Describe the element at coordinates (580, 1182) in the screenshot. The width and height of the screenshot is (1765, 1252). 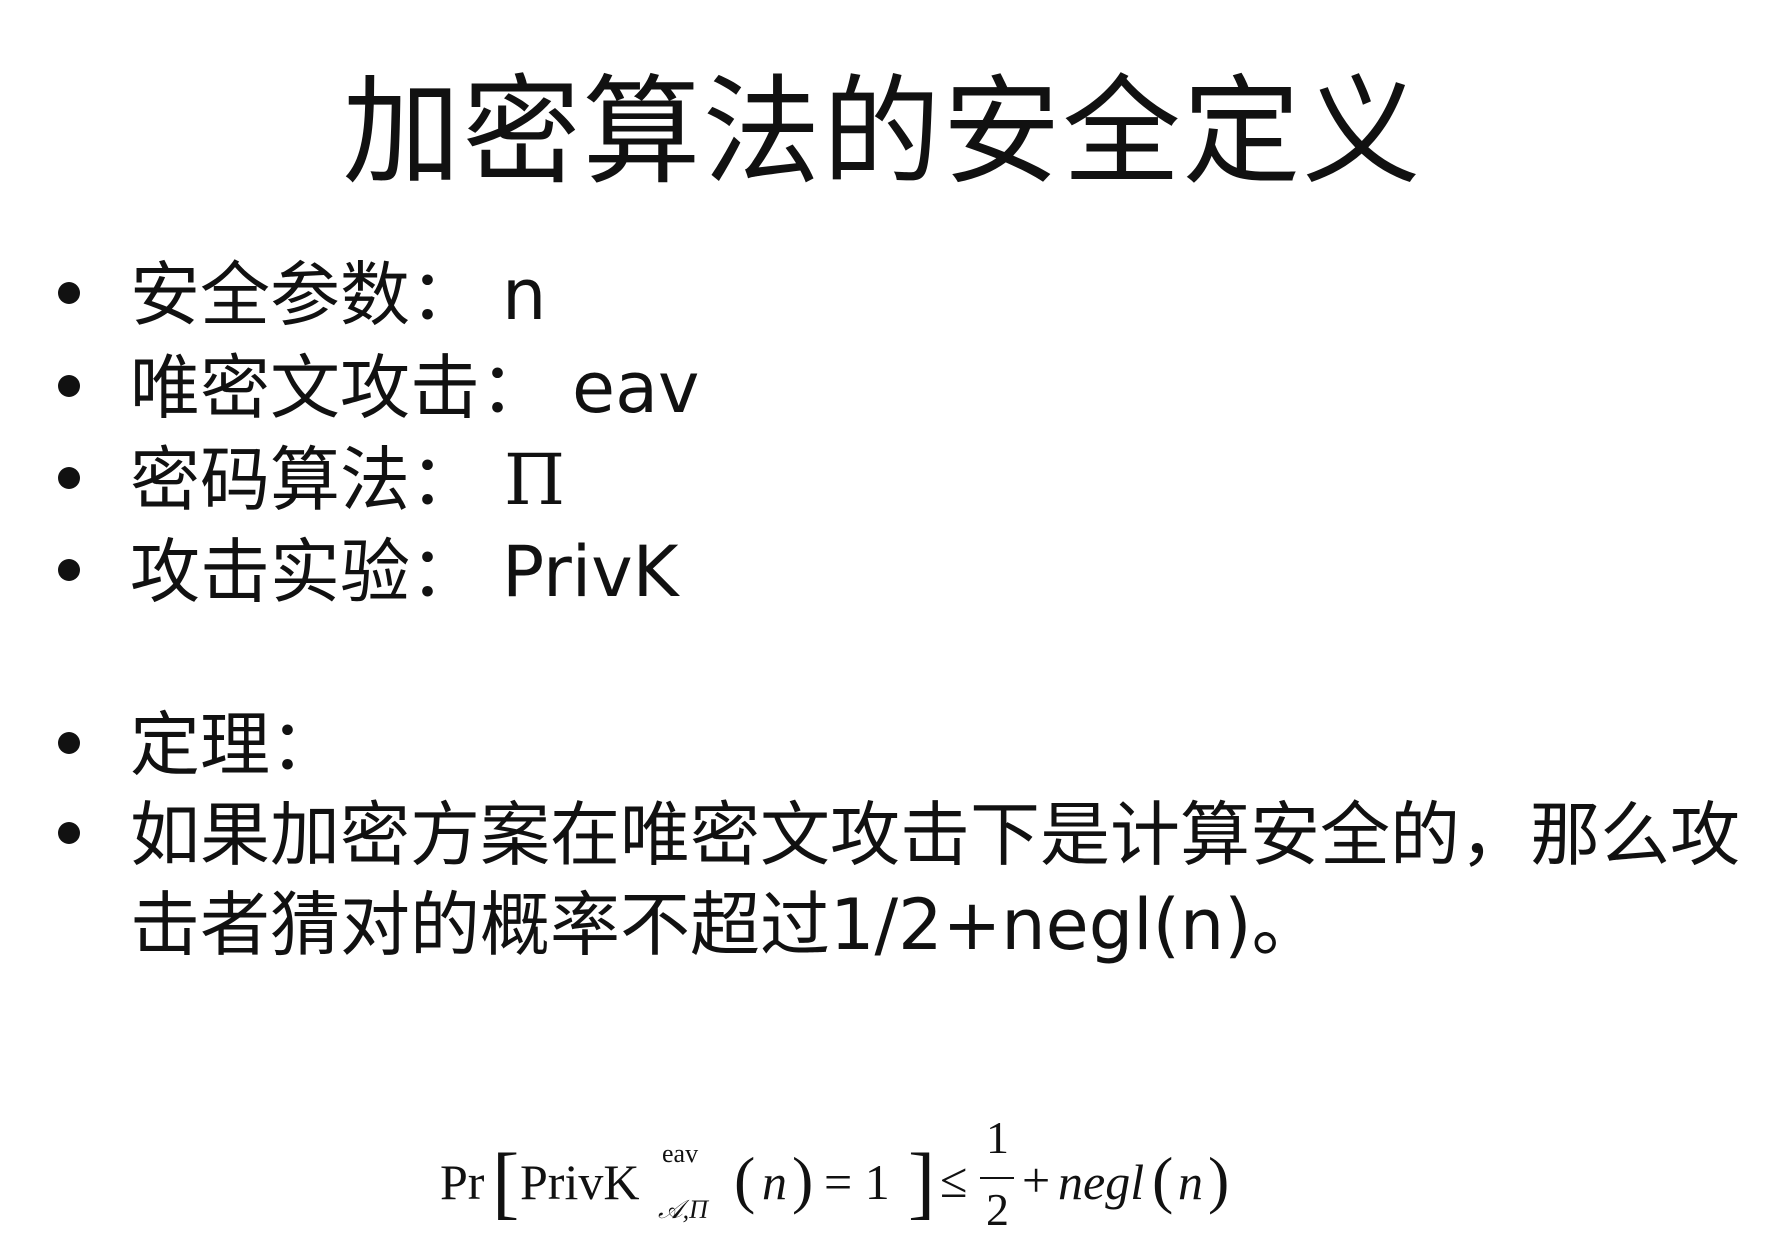
I see `formula-privk: PrivK` at that location.